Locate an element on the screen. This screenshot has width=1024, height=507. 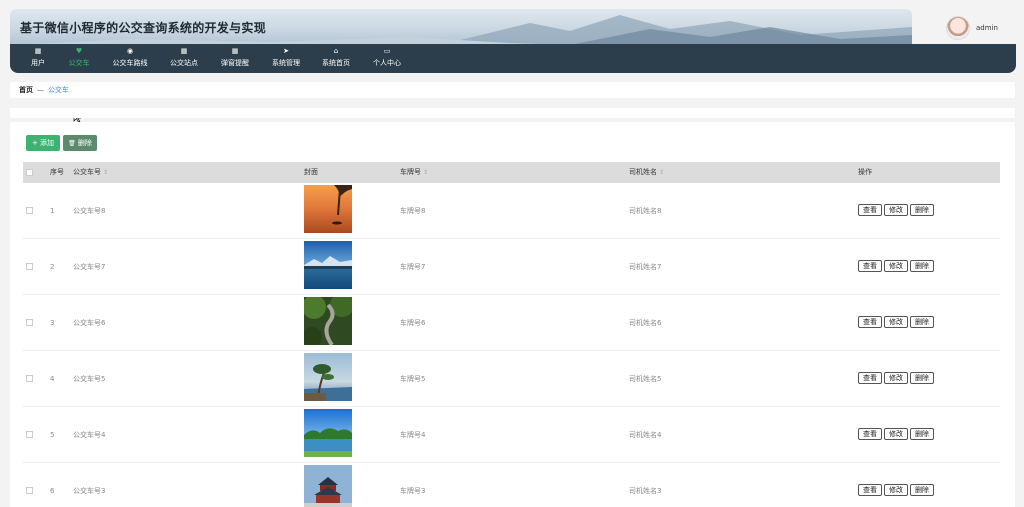
header-driver: 司机姓名 ⇕ is located at coordinates (646, 172).